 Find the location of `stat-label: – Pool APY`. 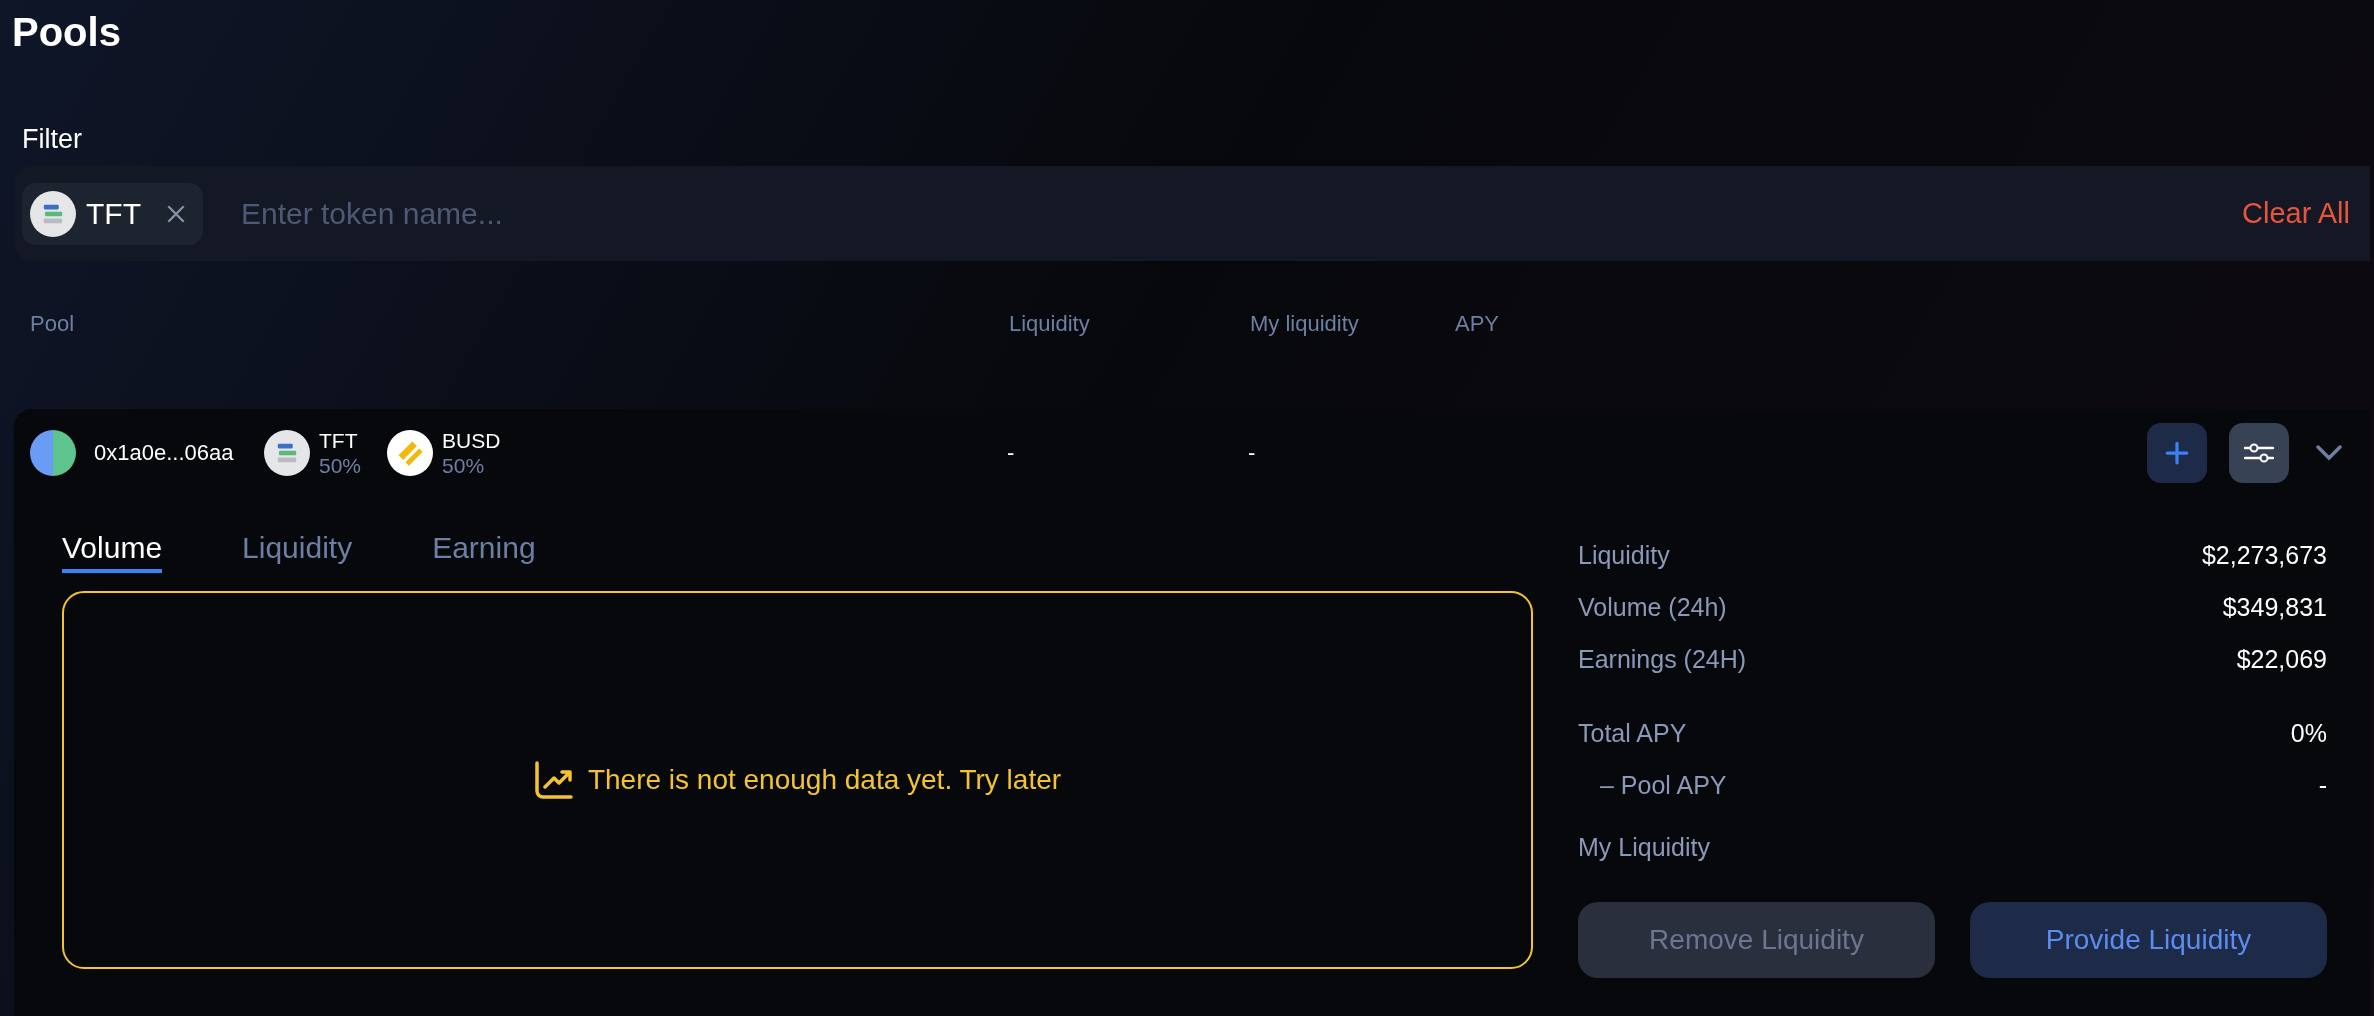

stat-label: – Pool APY is located at coordinates (1663, 785).